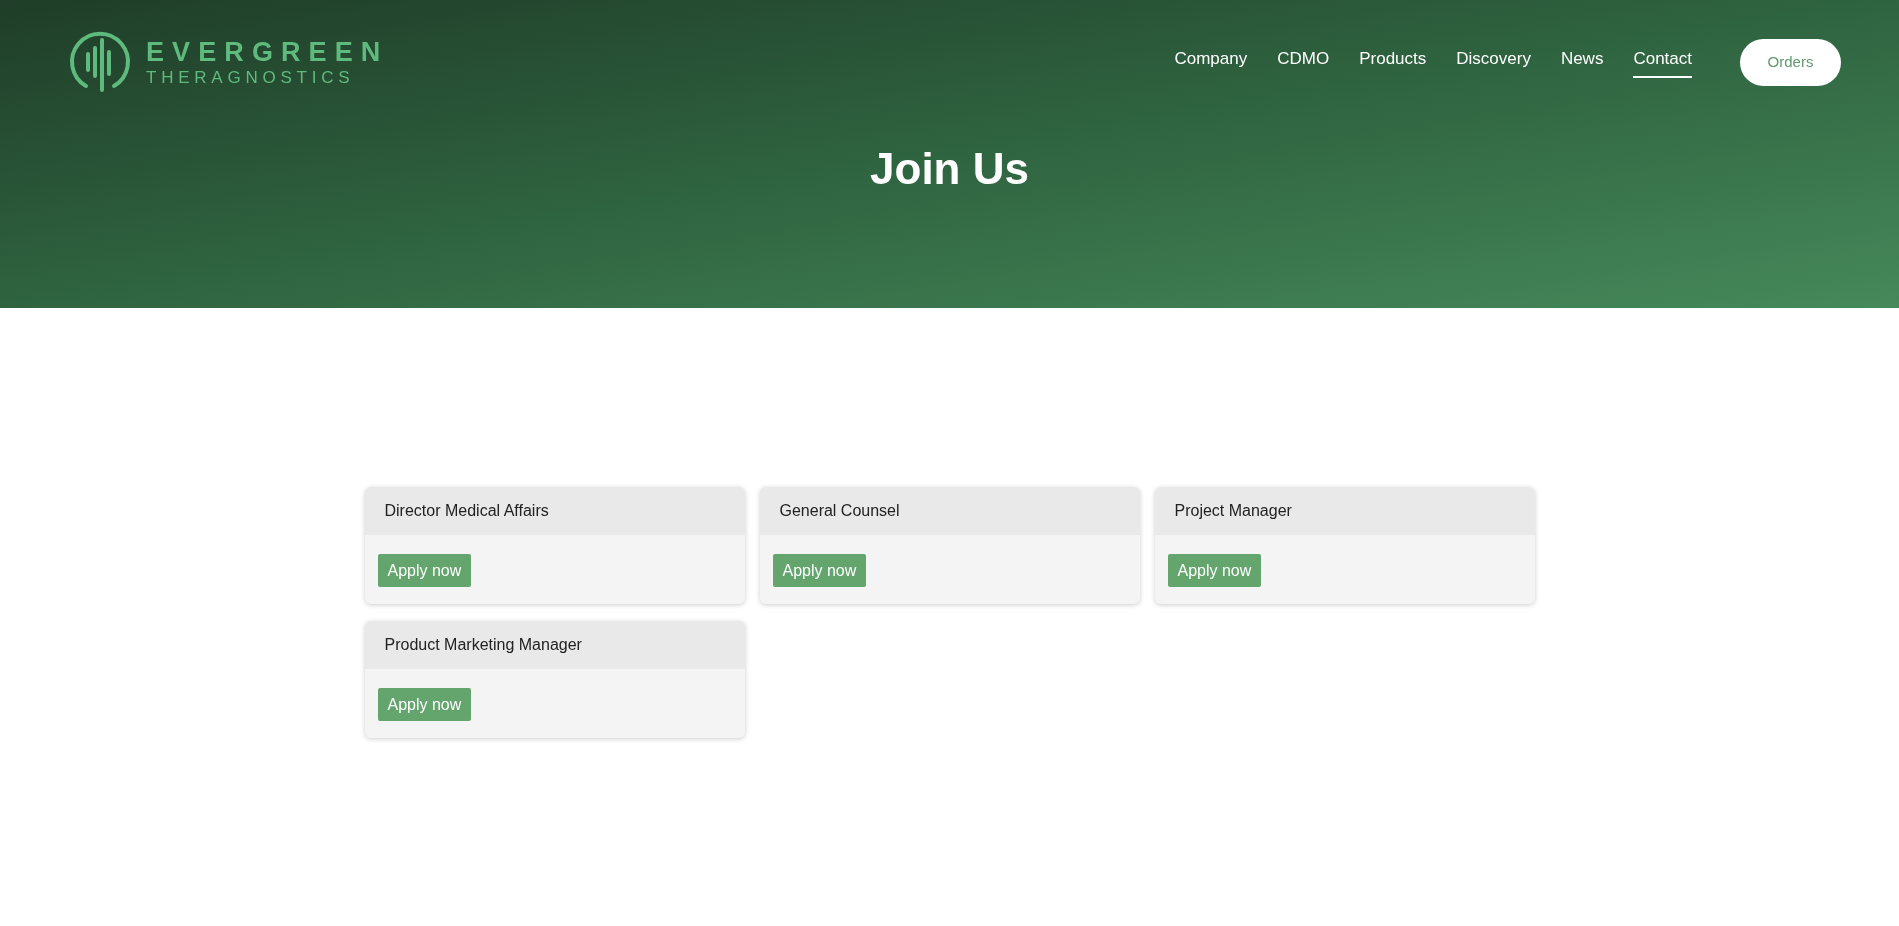  I want to click on nav-link: Discovery, so click(1493, 62).